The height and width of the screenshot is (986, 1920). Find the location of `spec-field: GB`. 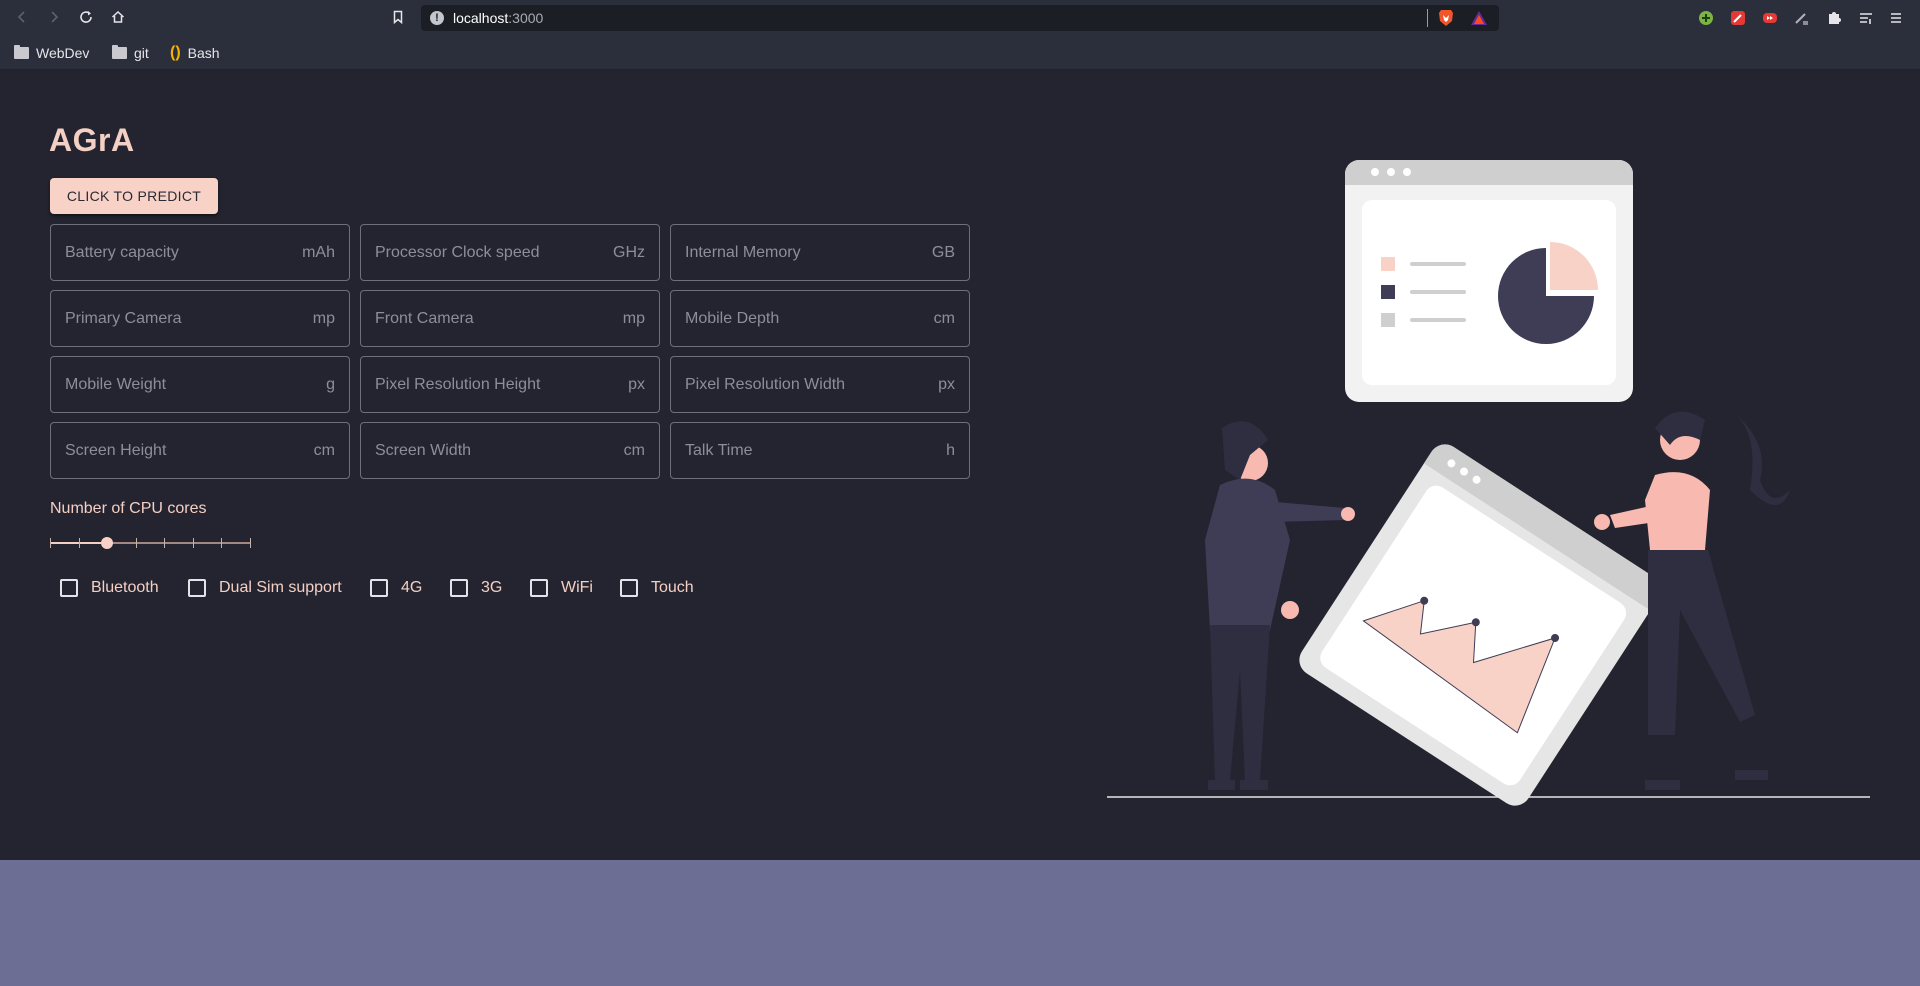

spec-field: GB is located at coordinates (820, 252).